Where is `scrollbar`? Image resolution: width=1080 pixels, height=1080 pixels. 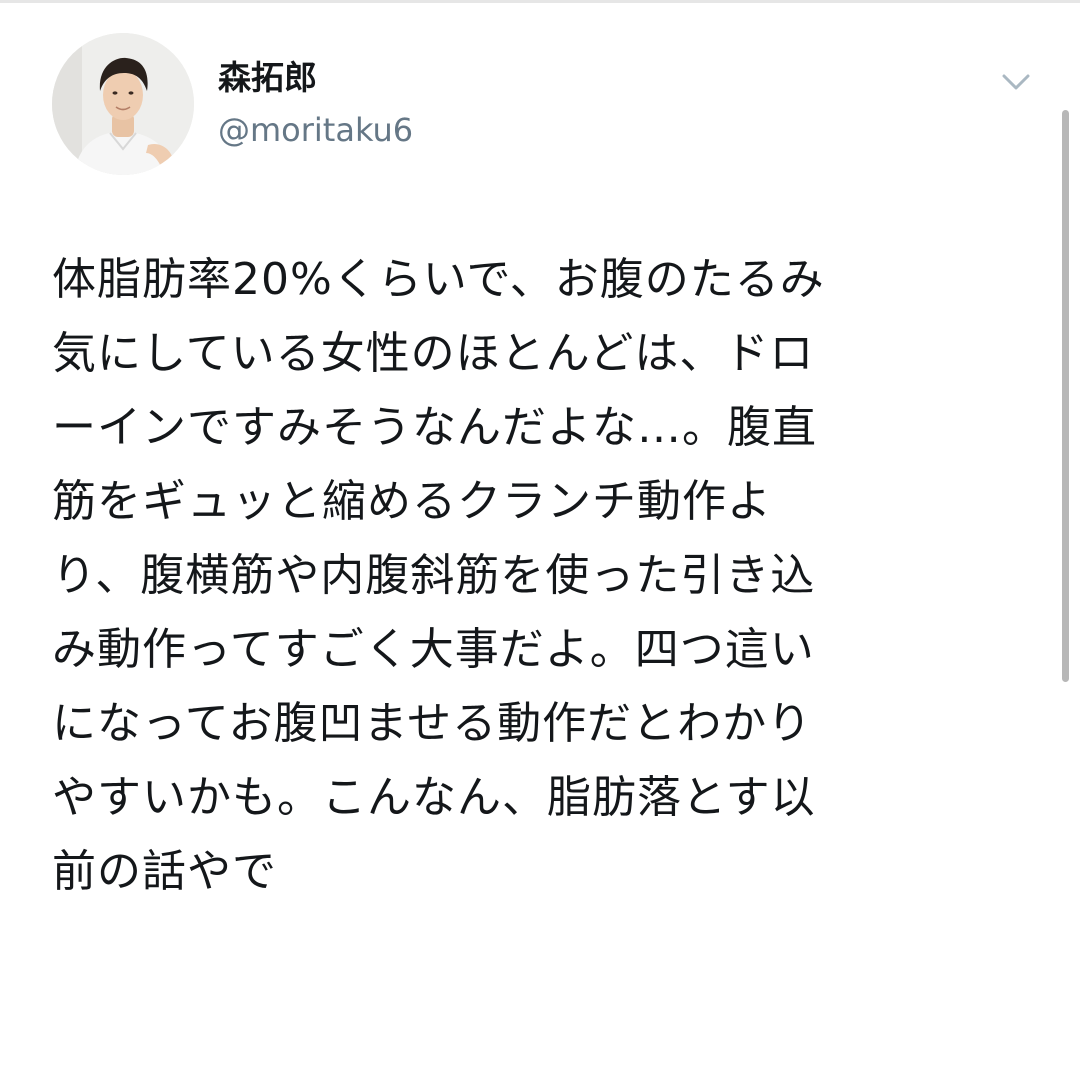 scrollbar is located at coordinates (1065, 396).